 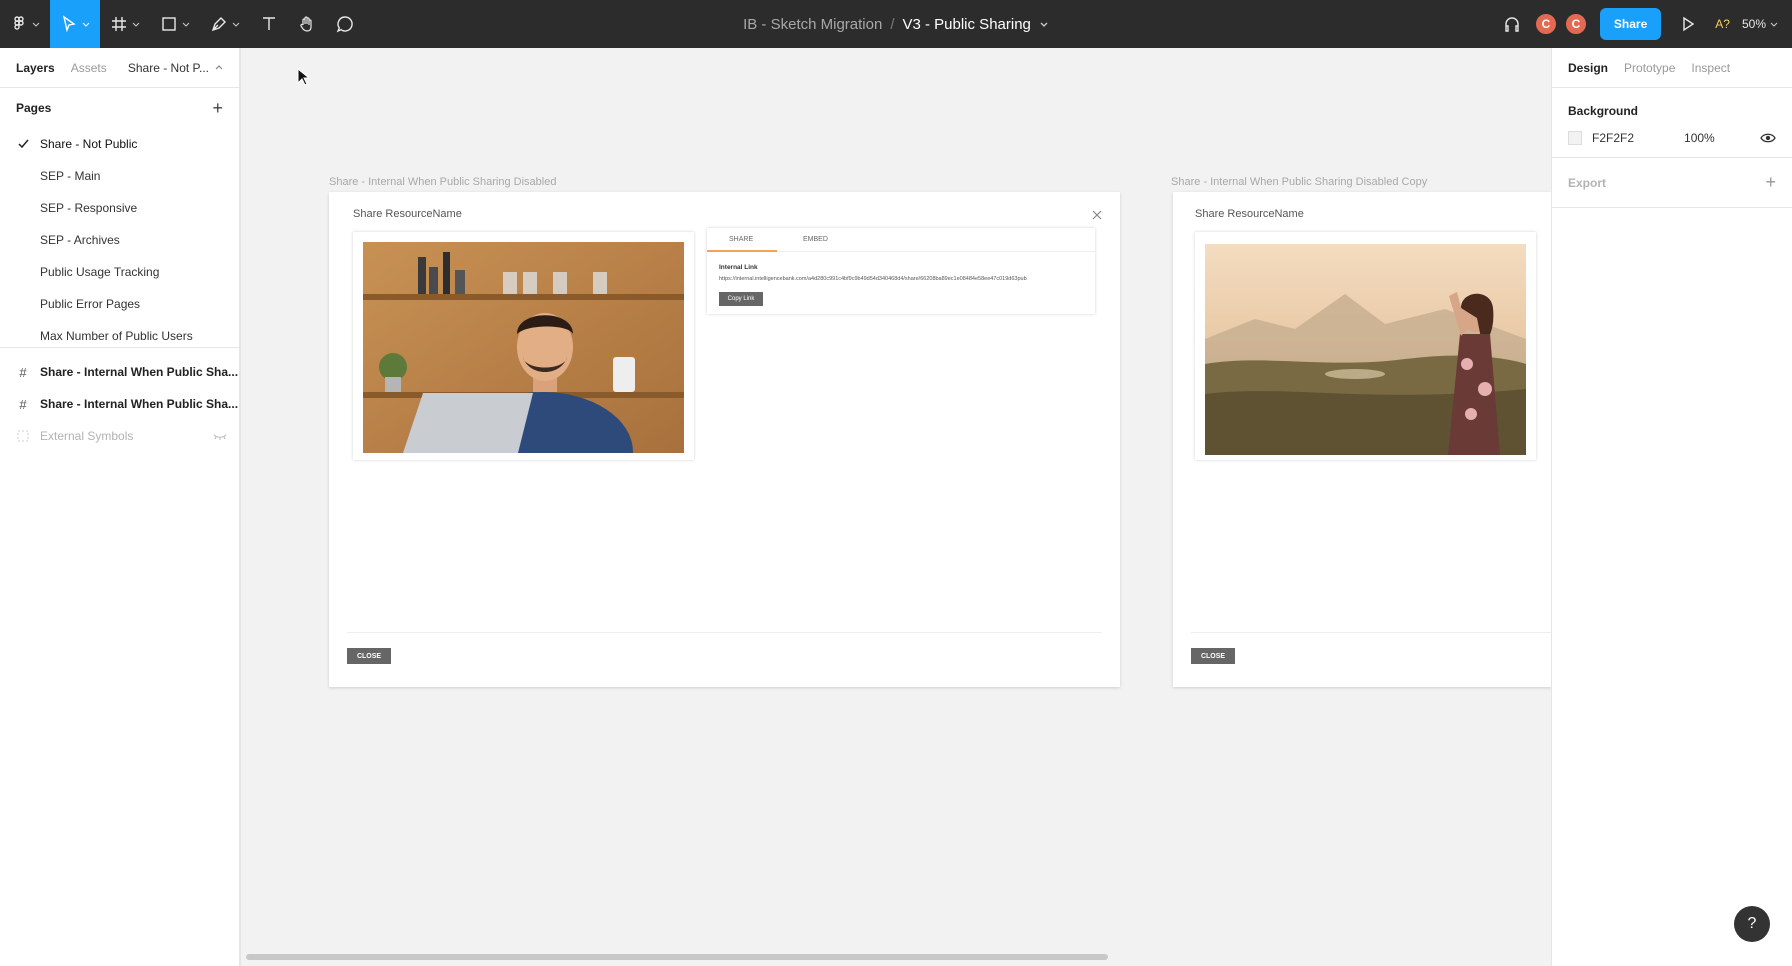 I want to click on tab-prototype: Prototype, so click(x=1649, y=68).